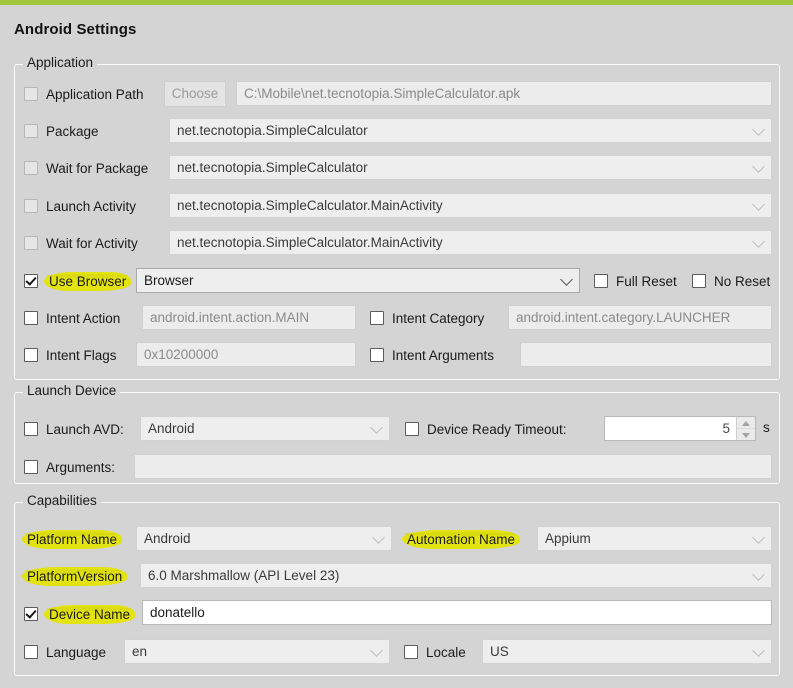 The image size is (793, 688). I want to click on arguments-label: Arguments:, so click(81, 467).